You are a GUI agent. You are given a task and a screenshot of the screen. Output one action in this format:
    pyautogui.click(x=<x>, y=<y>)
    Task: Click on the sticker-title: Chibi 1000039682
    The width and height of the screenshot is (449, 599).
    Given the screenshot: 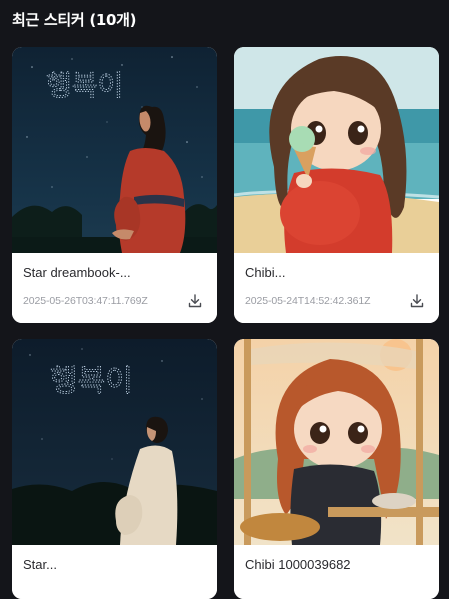 What is the action you would take?
    pyautogui.click(x=298, y=564)
    